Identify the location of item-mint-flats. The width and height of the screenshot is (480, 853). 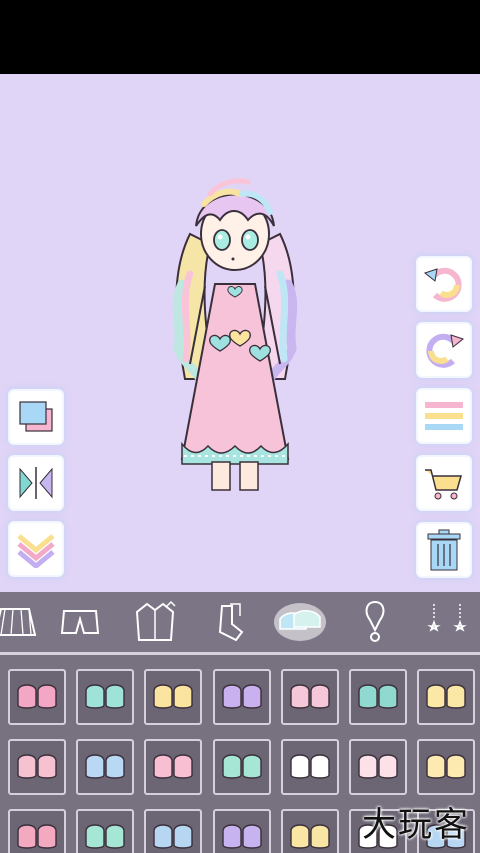
(105, 697).